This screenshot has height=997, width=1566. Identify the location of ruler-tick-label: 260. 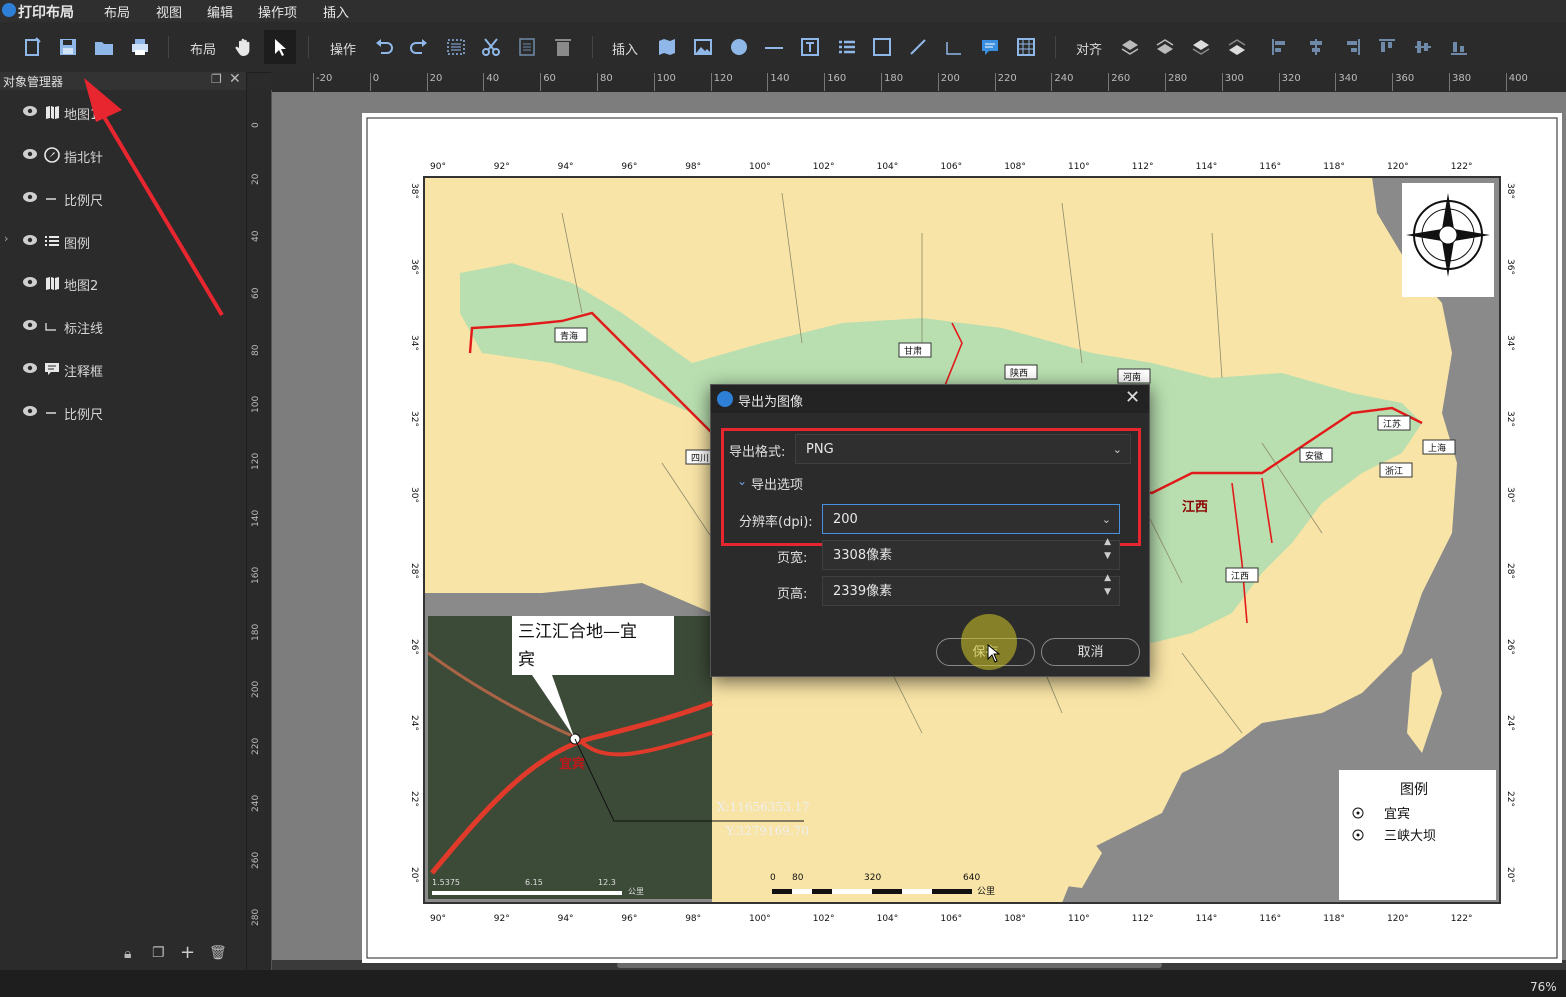
(256, 860).